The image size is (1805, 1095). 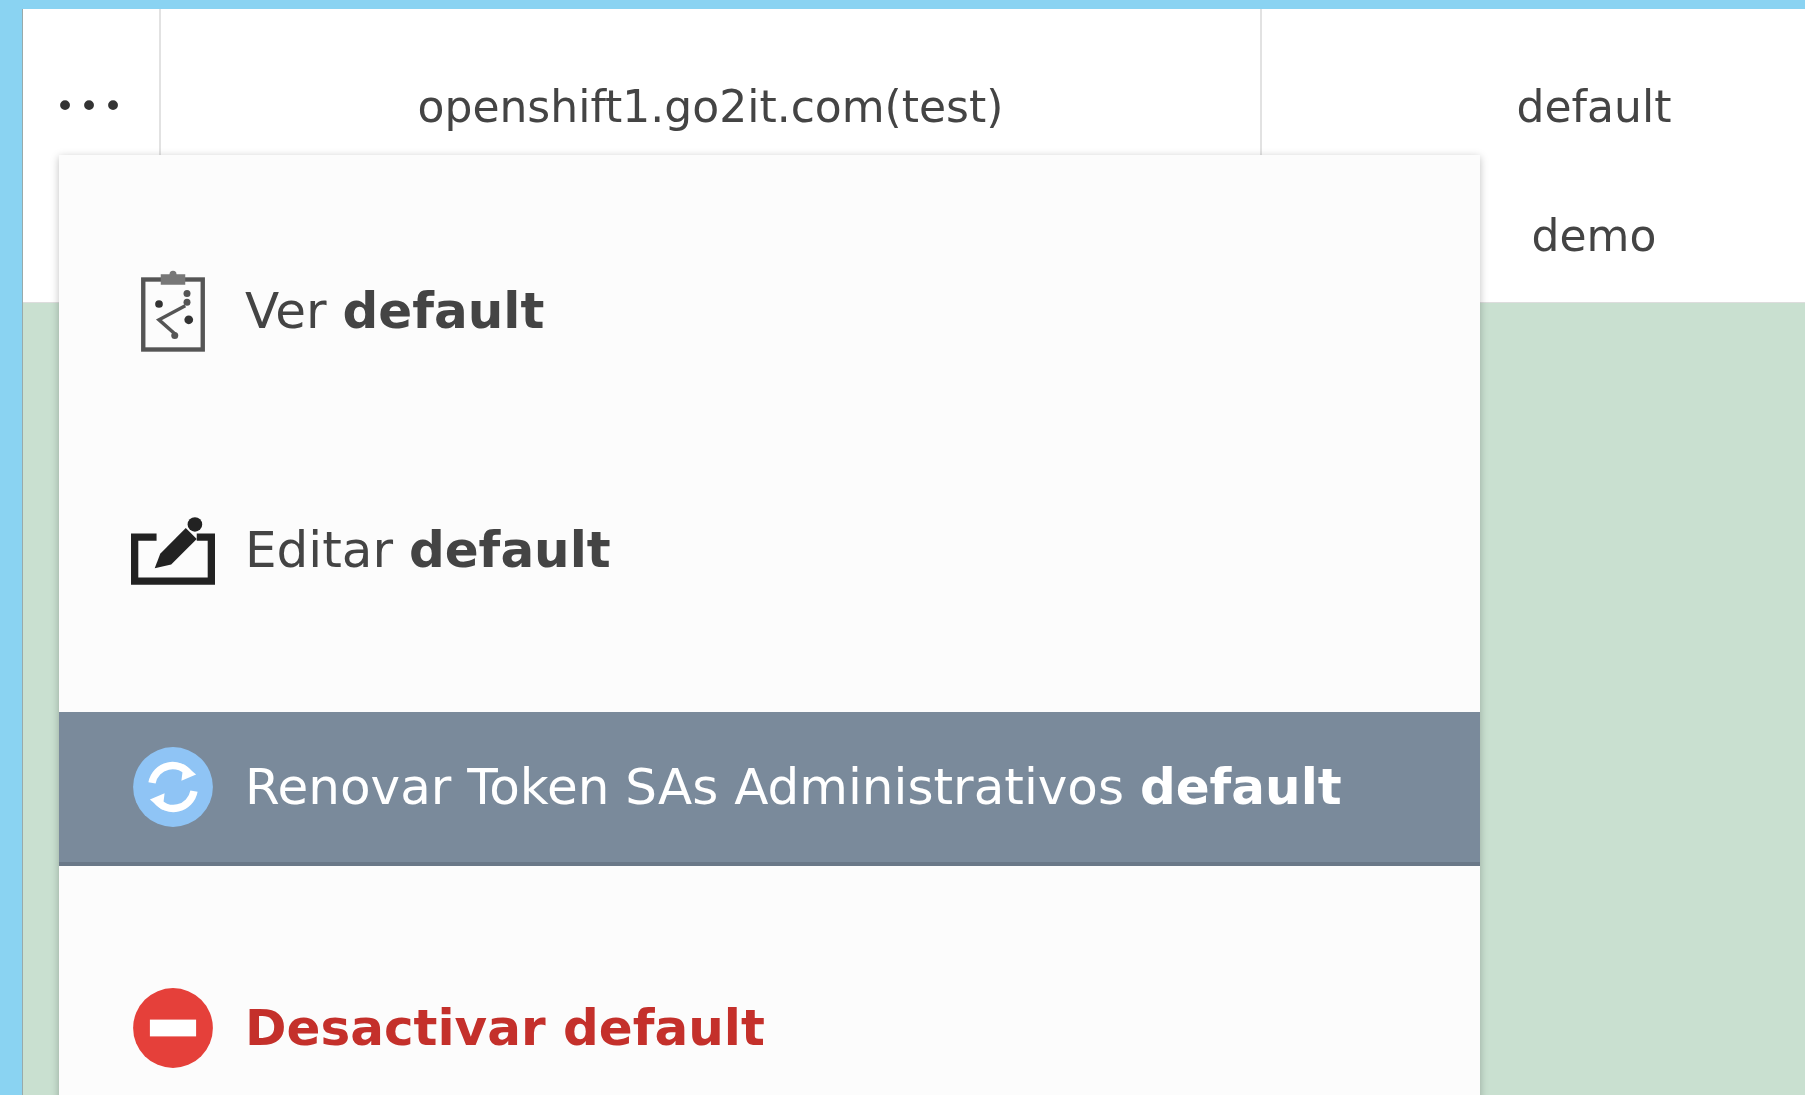 What do you see at coordinates (1594, 106) in the screenshot?
I see `table-cell: default` at bounding box center [1594, 106].